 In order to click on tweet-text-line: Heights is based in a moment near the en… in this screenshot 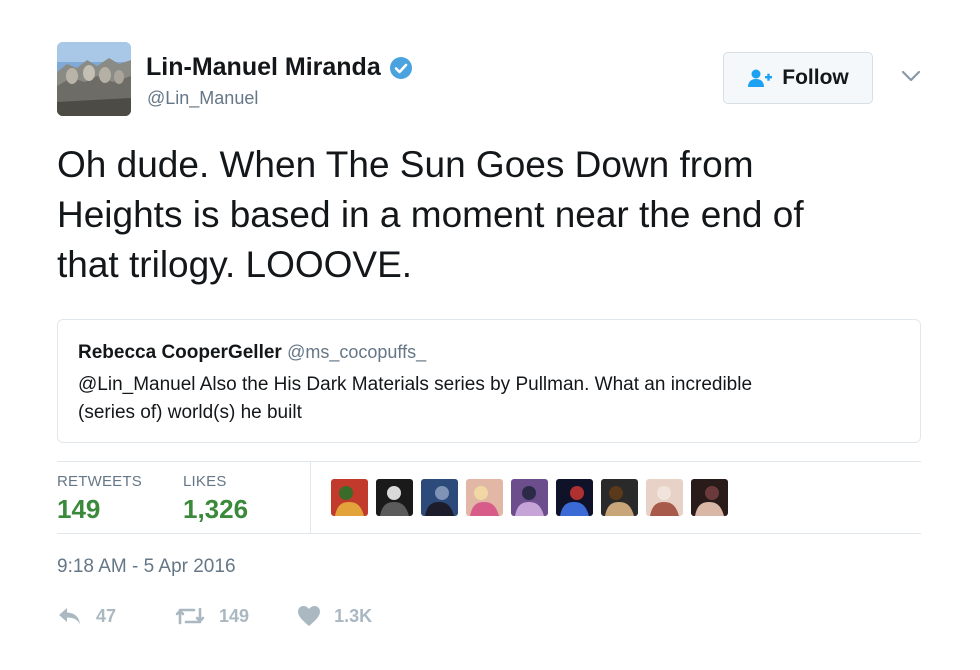, I will do `click(430, 214)`.